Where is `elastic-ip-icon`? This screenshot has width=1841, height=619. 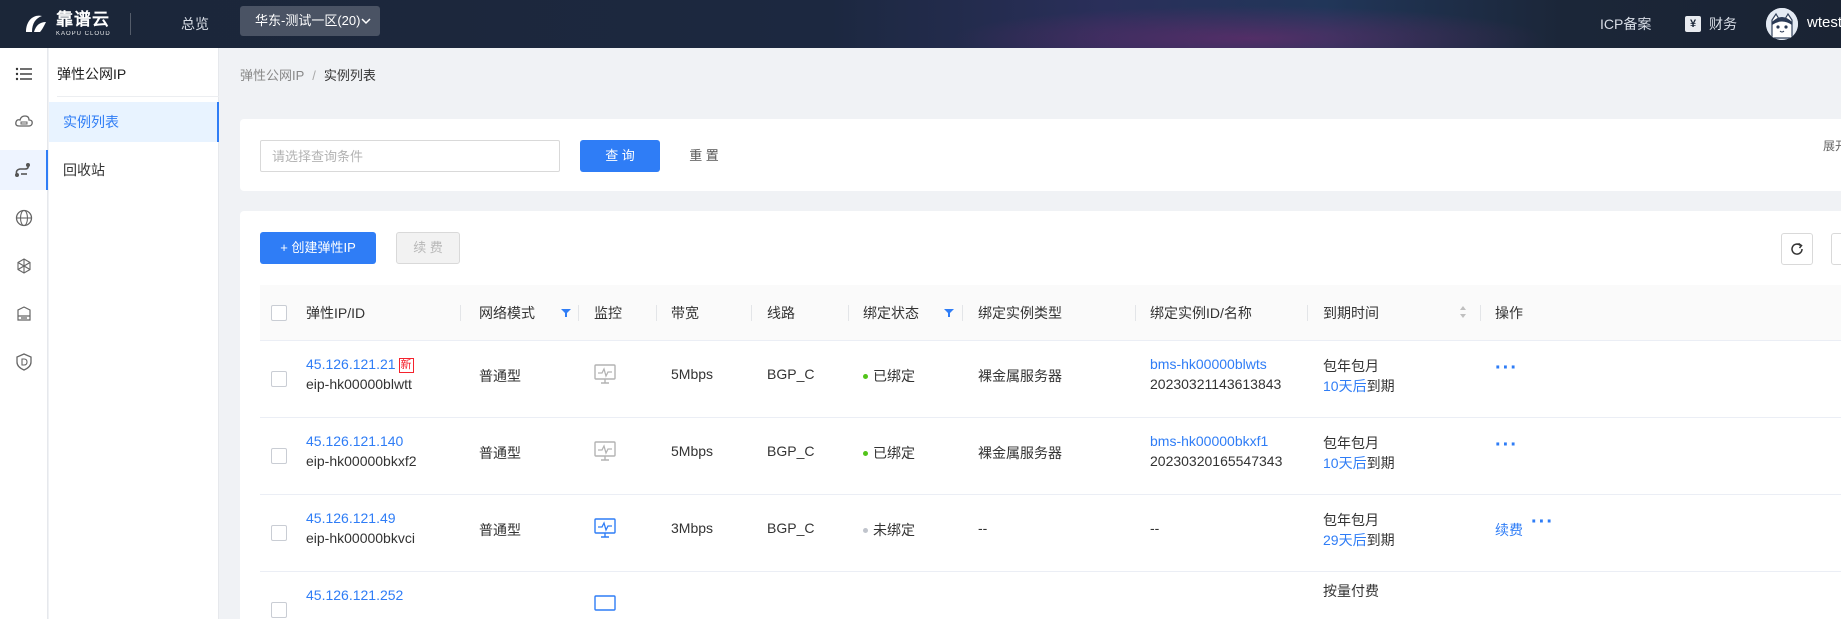 elastic-ip-icon is located at coordinates (24, 170).